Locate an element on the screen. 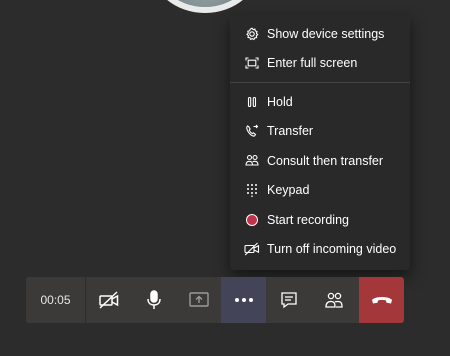 The image size is (450, 356). people-icon is located at coordinates (252, 161).